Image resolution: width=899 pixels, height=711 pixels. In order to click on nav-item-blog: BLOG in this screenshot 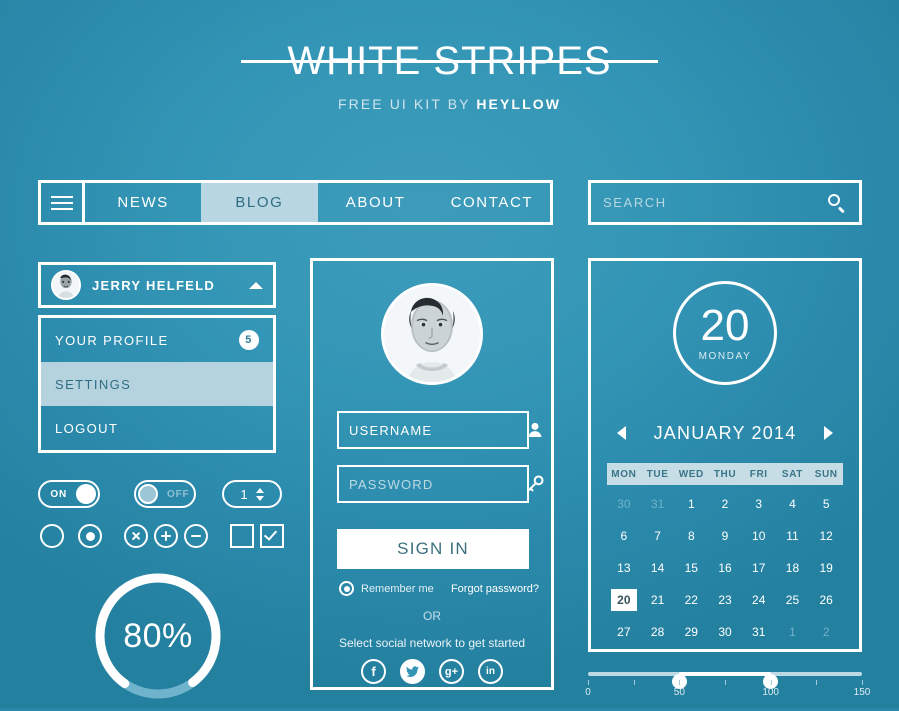, I will do `click(259, 202)`.